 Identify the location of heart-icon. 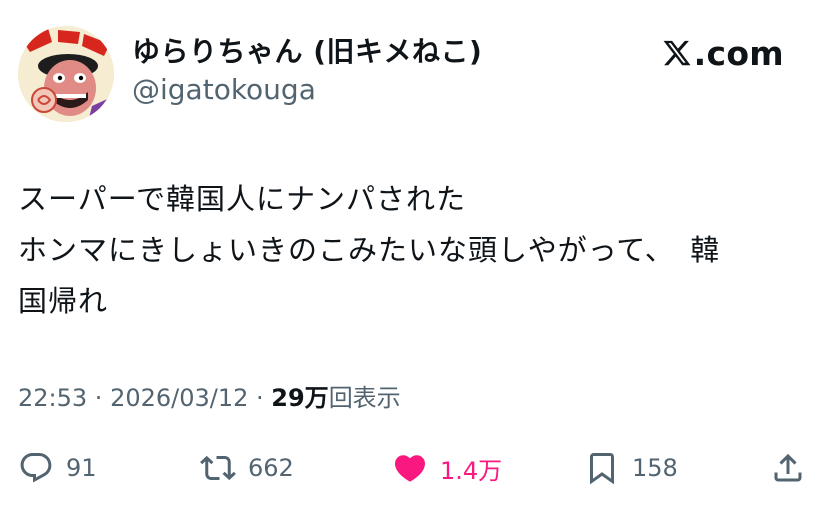
(410, 468).